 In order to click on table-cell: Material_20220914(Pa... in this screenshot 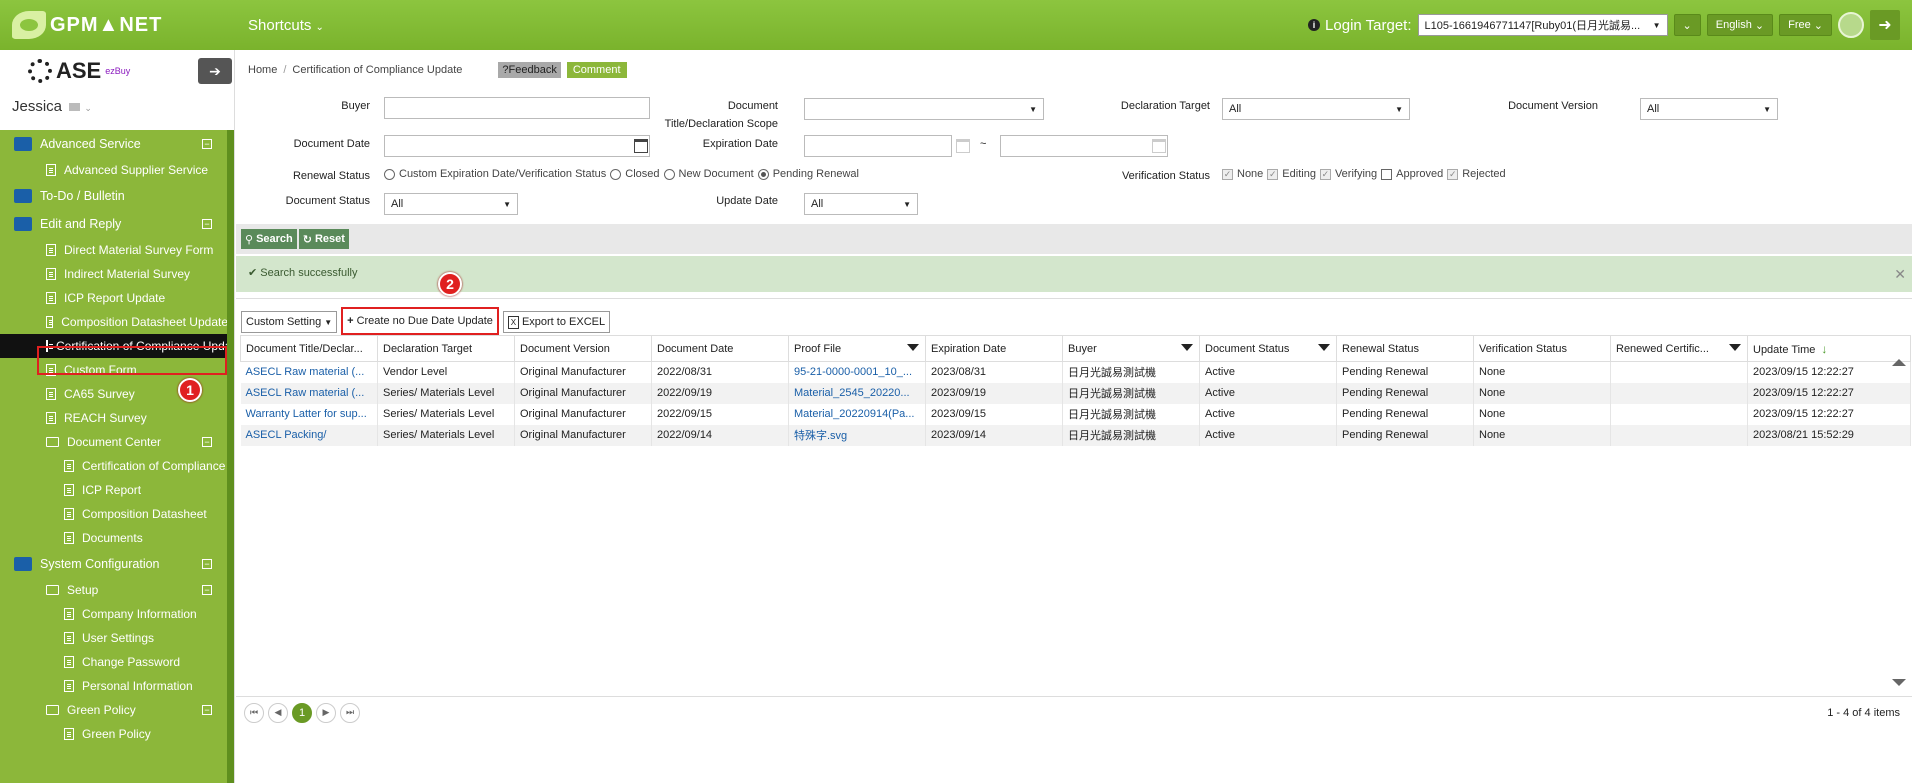, I will do `click(857, 414)`.